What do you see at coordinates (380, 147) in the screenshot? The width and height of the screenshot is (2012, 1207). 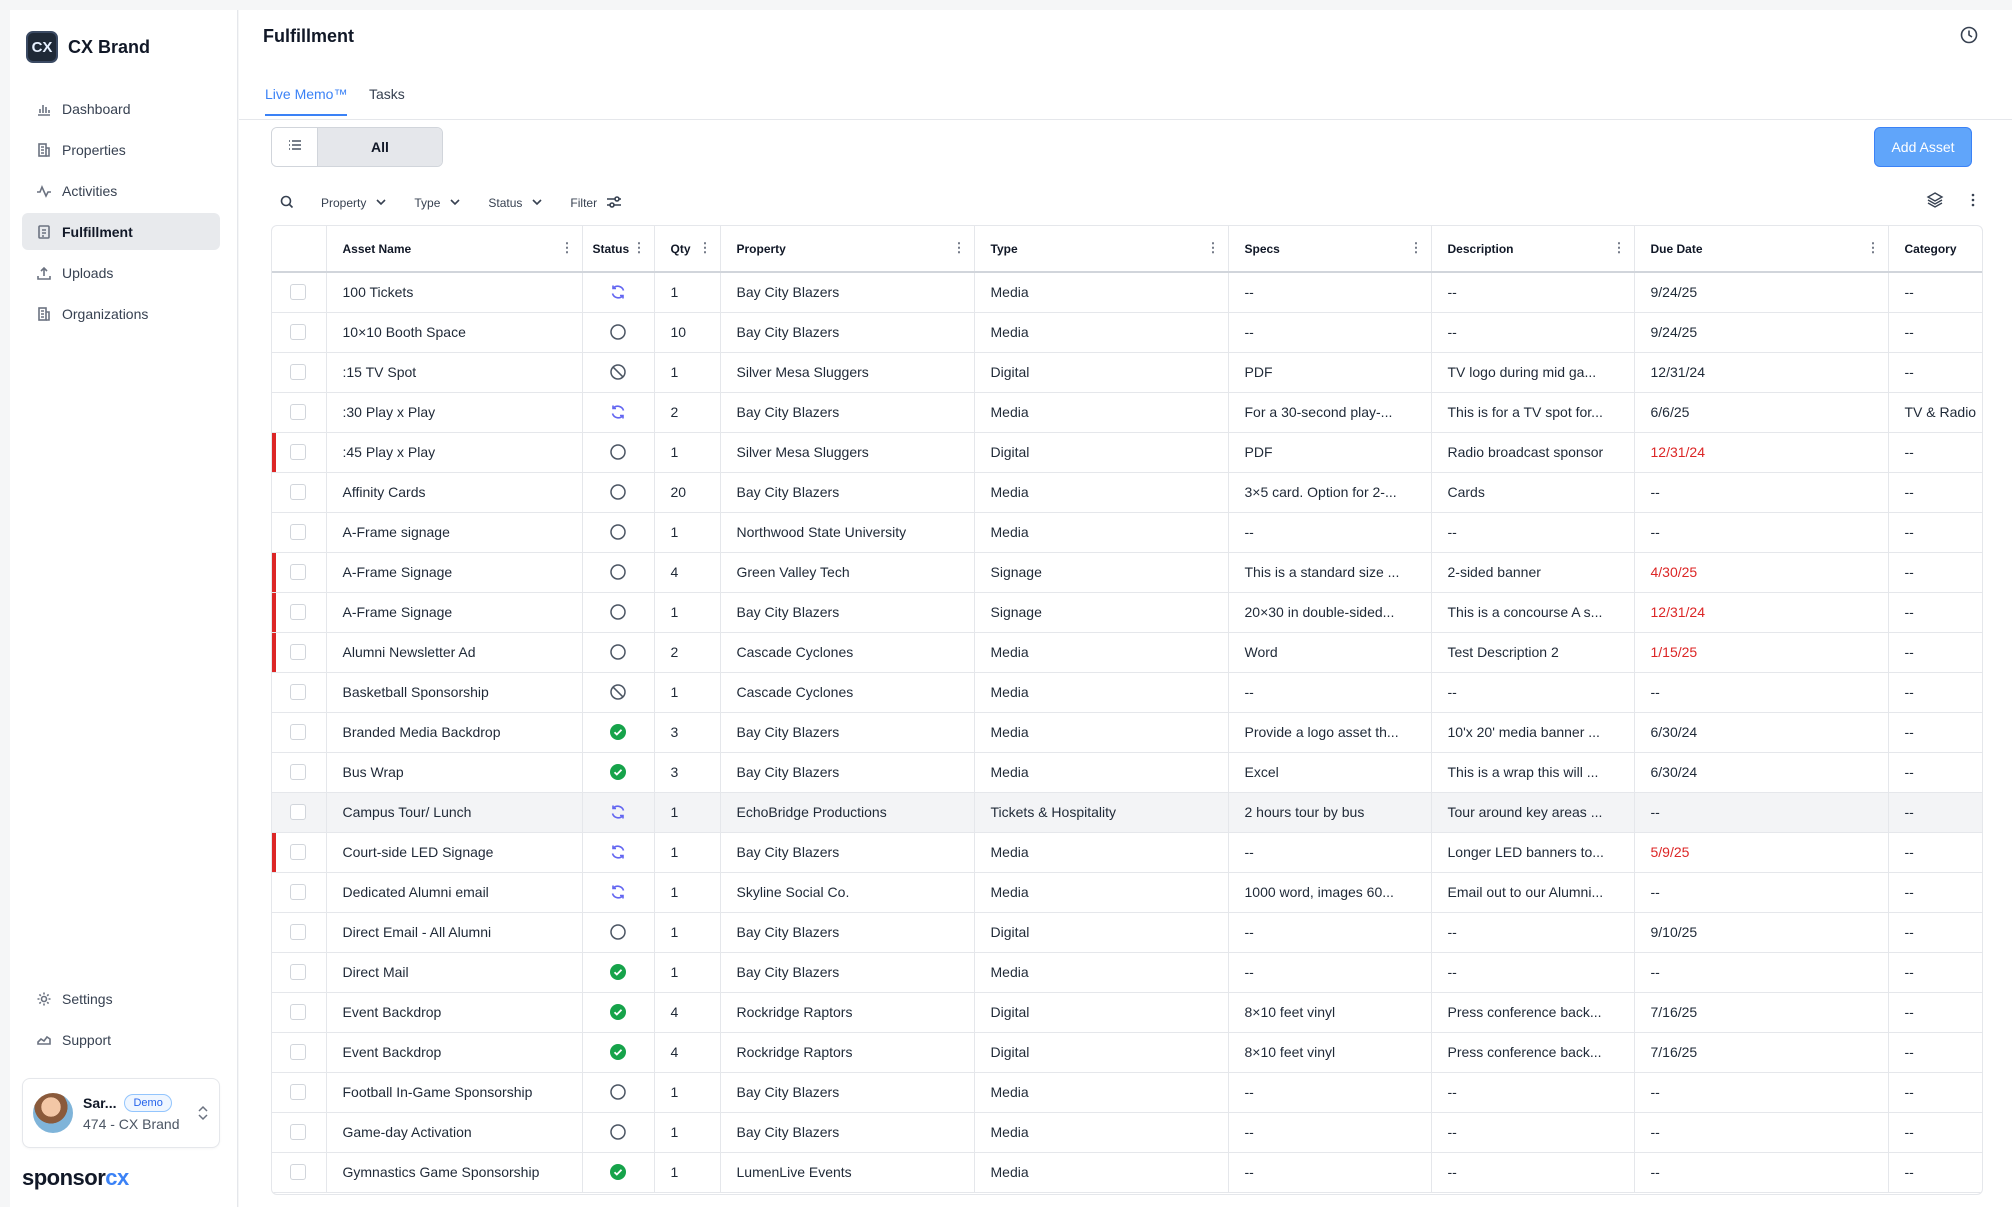 I see `view-all-button: All` at bounding box center [380, 147].